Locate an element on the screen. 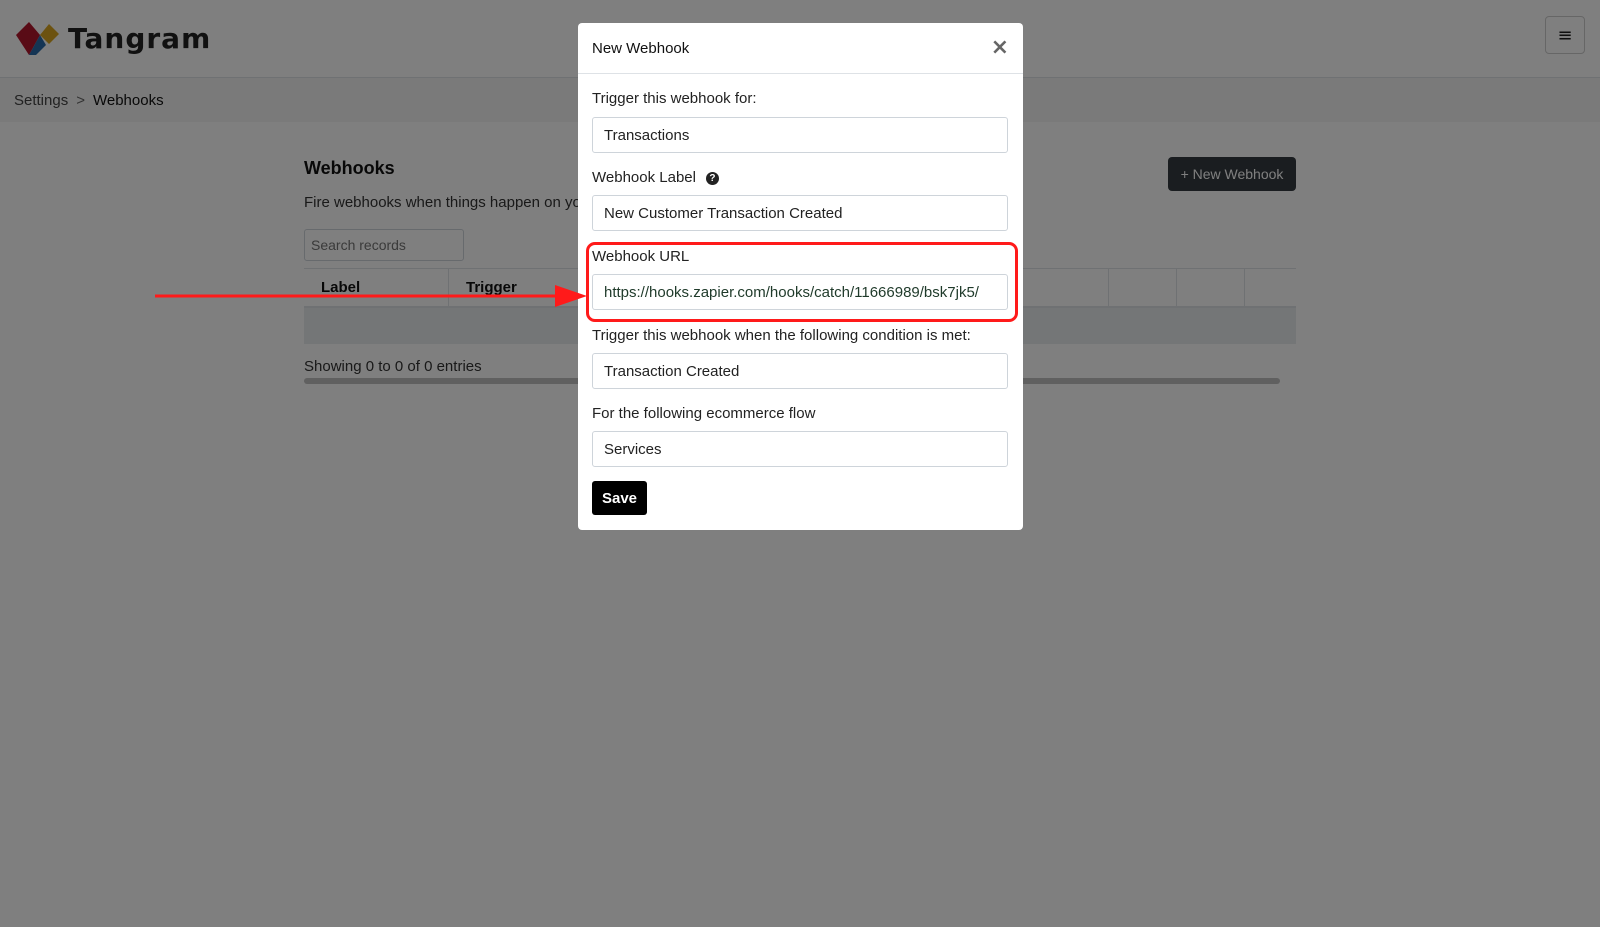  trigger-for-label: Trigger this webhook for: is located at coordinates (674, 98).